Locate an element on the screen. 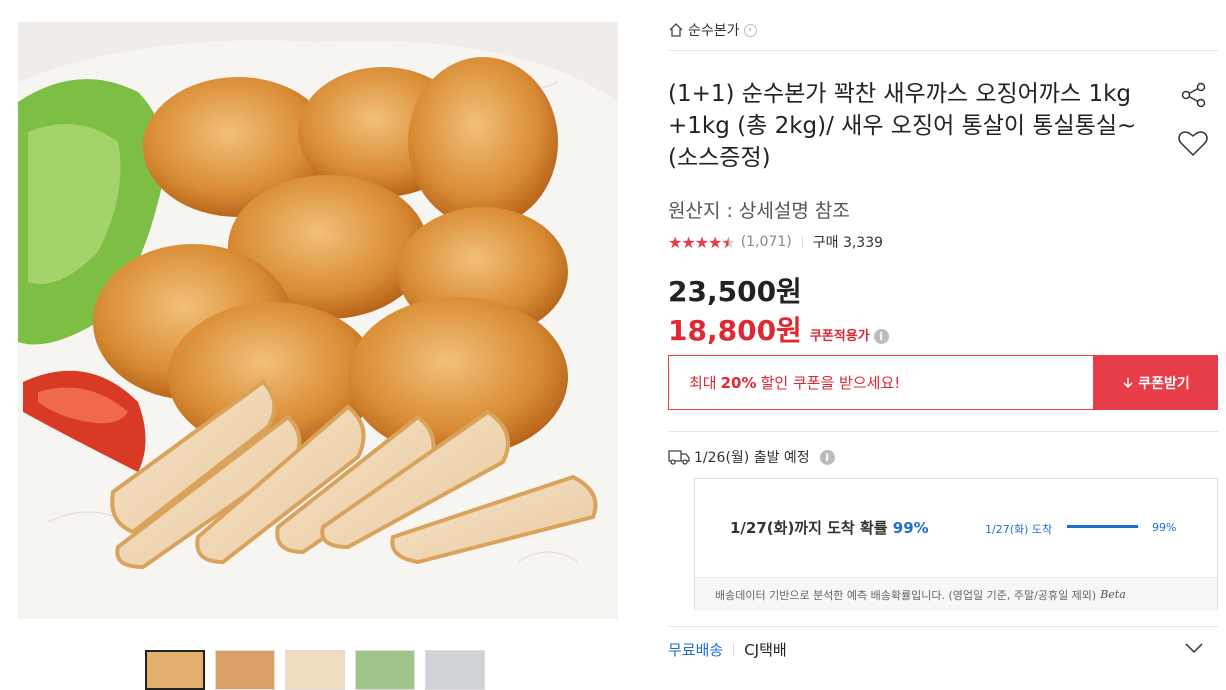 The width and height of the screenshot is (1226, 690). home-icon is located at coordinates (676, 30).